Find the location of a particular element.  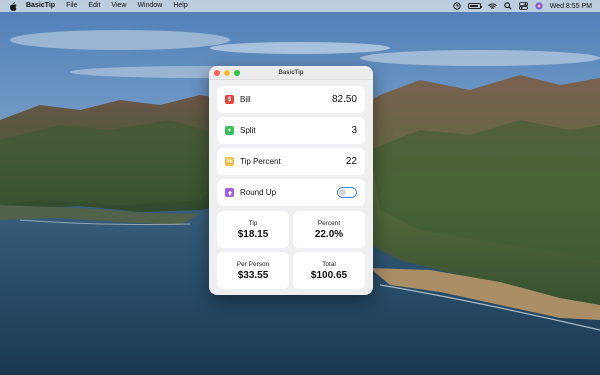

round-up-row: Round Up is located at coordinates (291, 192).